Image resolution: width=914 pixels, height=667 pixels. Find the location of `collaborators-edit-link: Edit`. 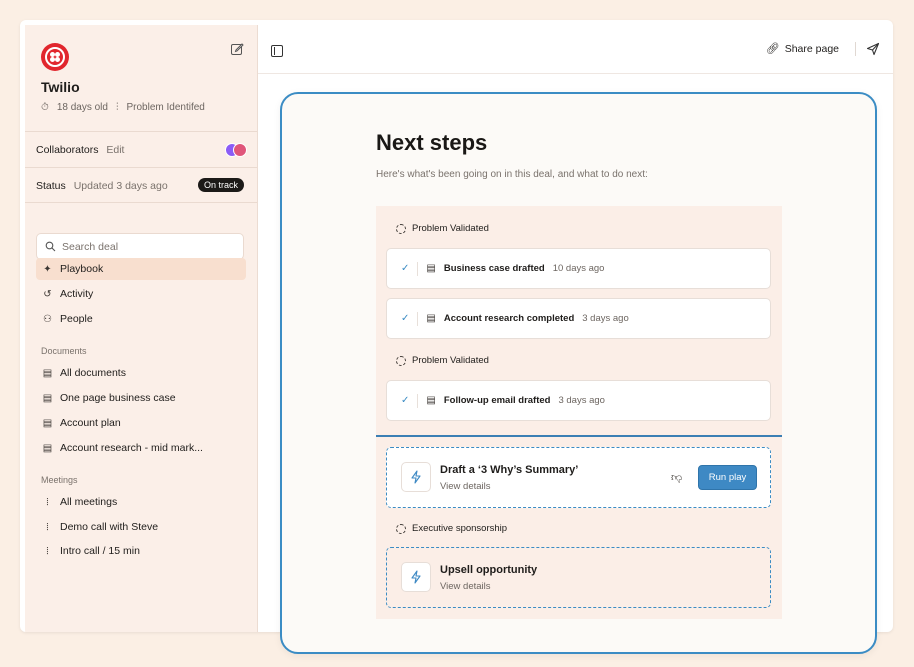

collaborators-edit-link: Edit is located at coordinates (115, 150).